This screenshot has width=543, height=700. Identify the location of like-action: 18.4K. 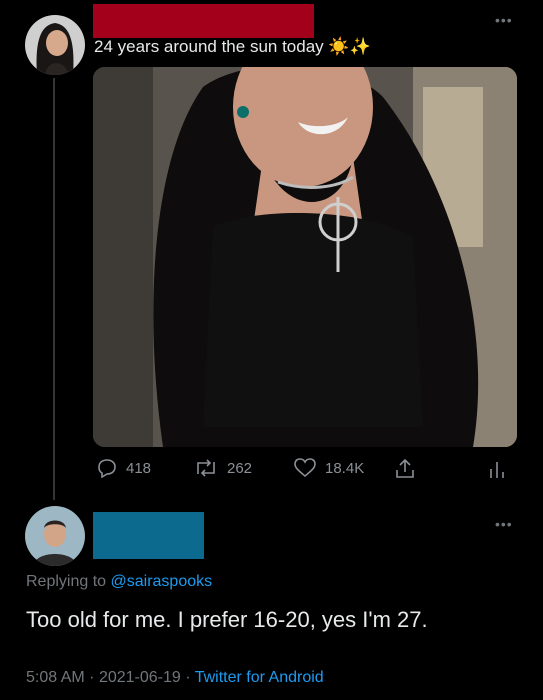
(328, 468).